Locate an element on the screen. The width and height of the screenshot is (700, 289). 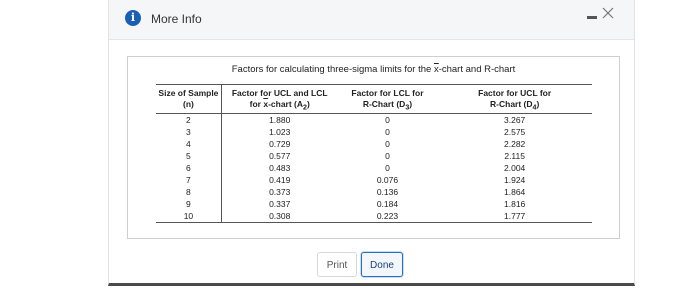
table-row: 10 0.308 0.223 1.777 is located at coordinates (374, 216).